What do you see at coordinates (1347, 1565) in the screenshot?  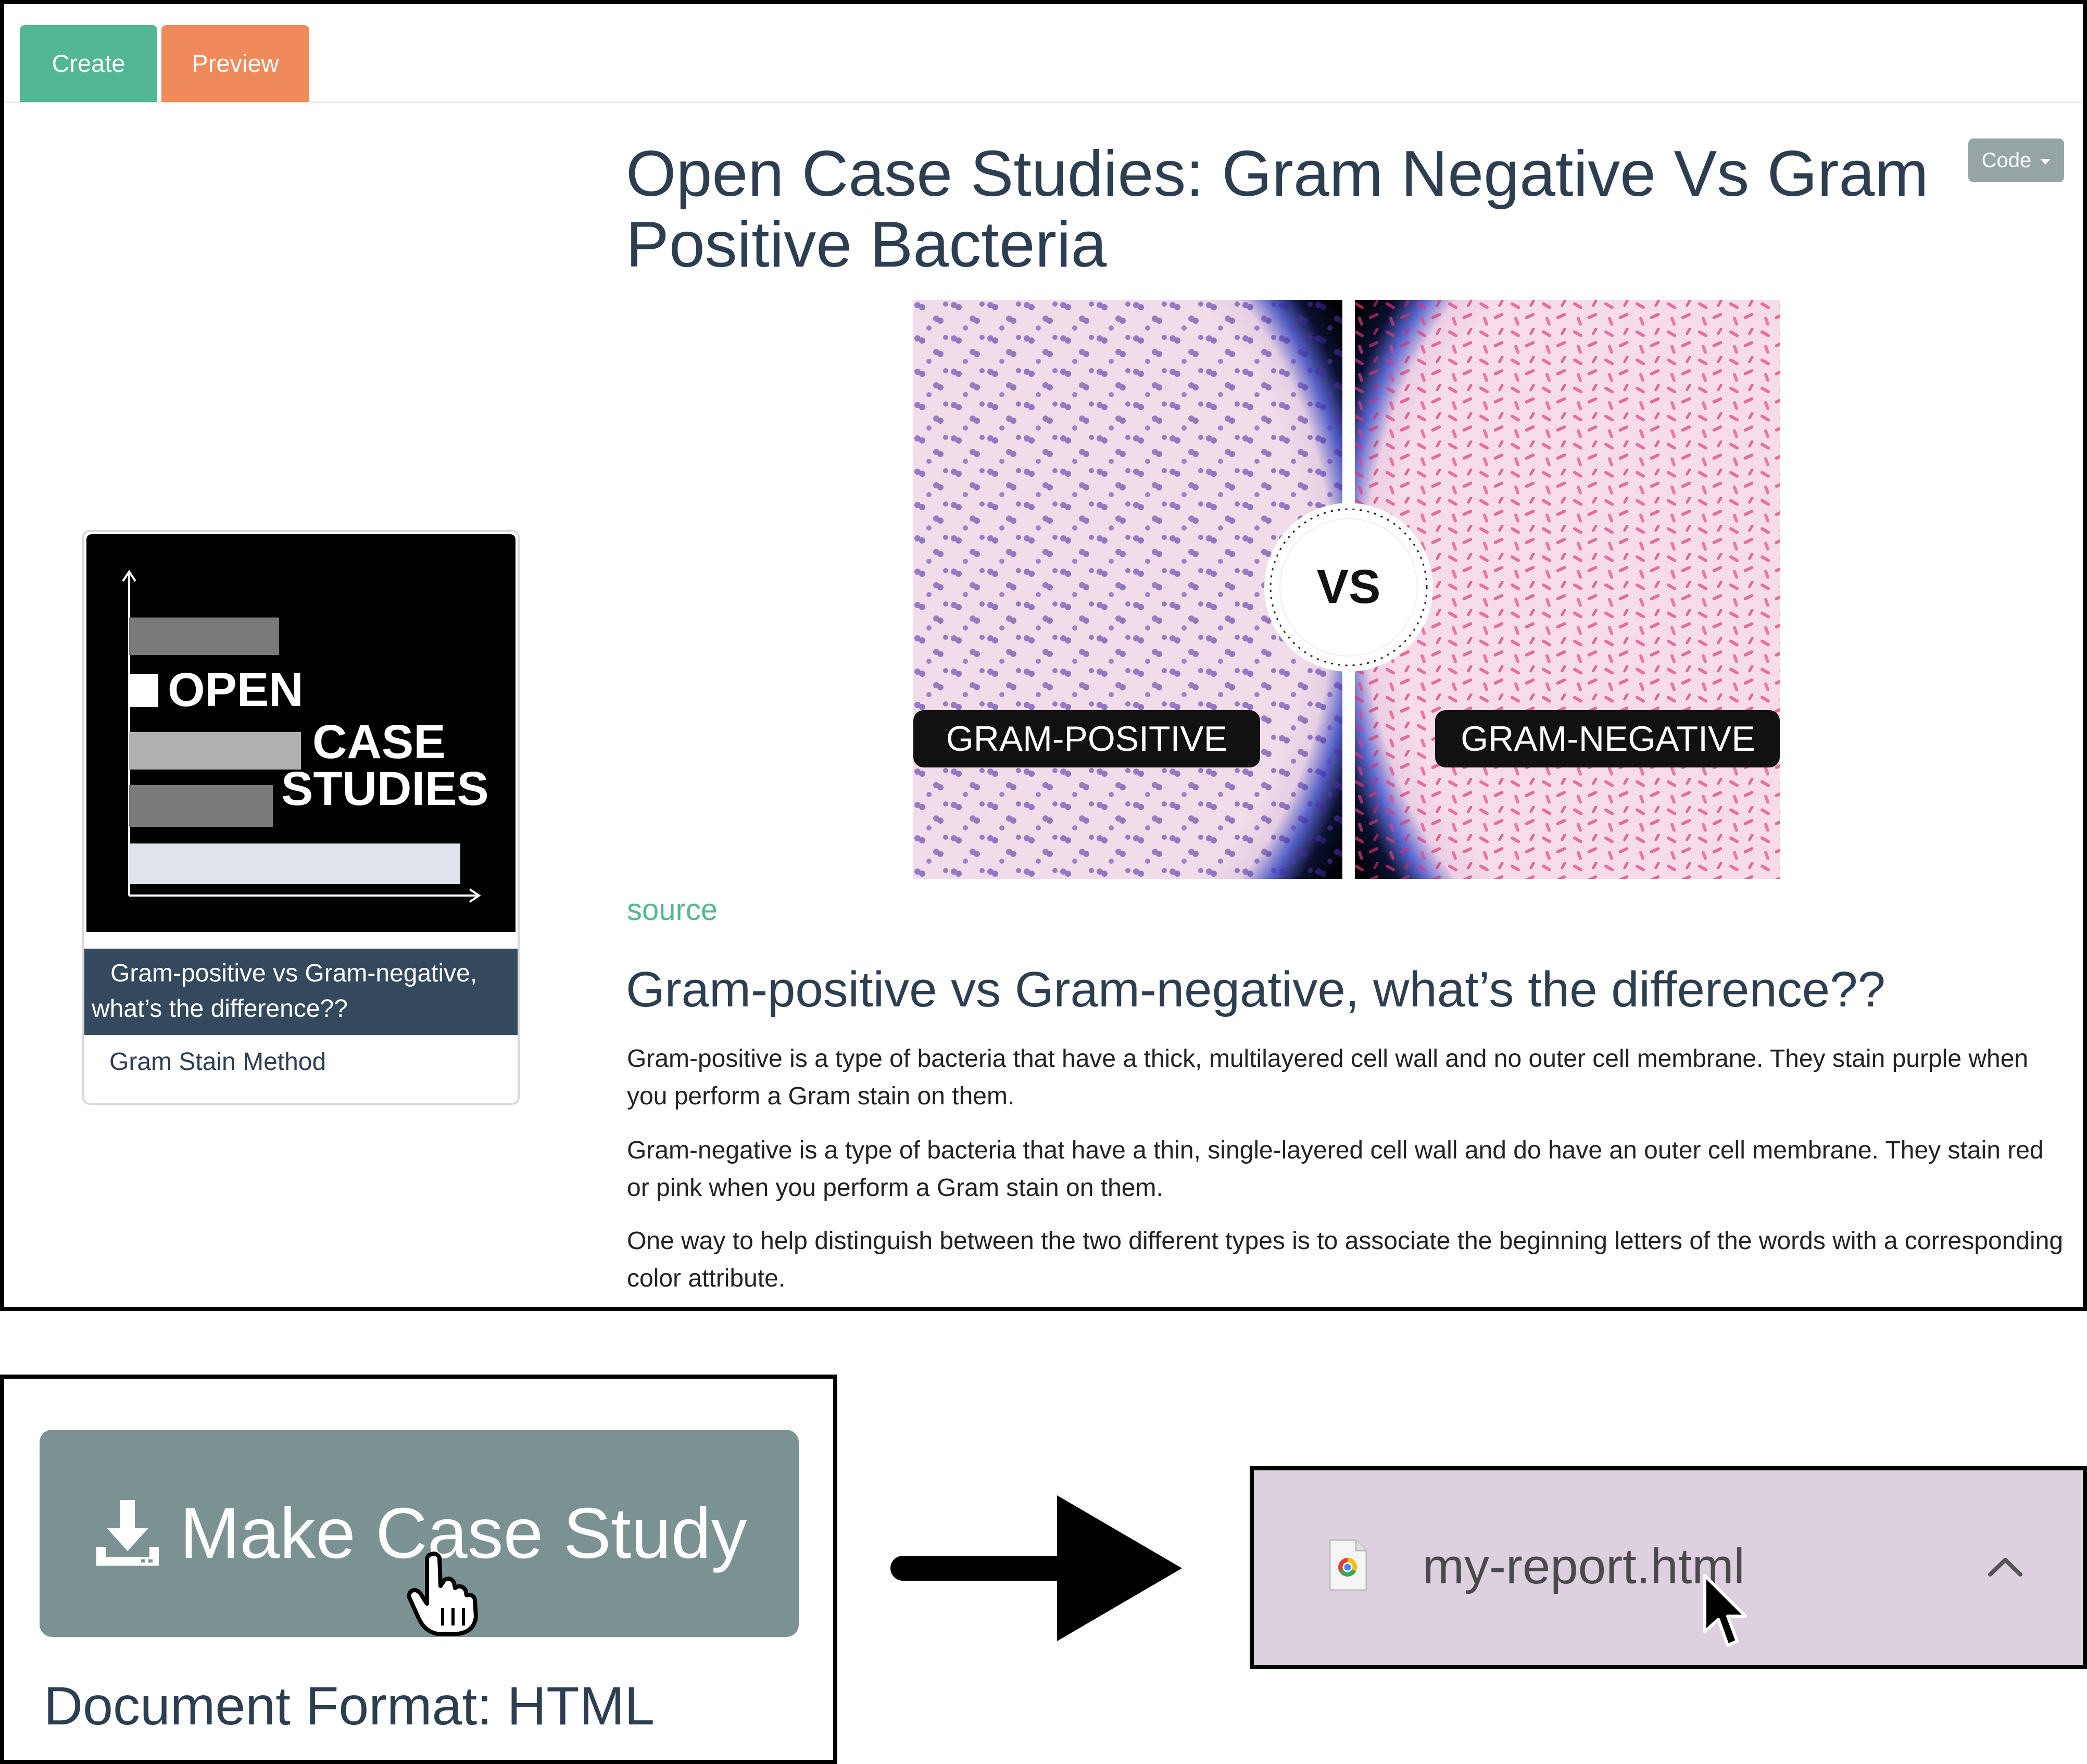 I see `chrome-file-icon` at bounding box center [1347, 1565].